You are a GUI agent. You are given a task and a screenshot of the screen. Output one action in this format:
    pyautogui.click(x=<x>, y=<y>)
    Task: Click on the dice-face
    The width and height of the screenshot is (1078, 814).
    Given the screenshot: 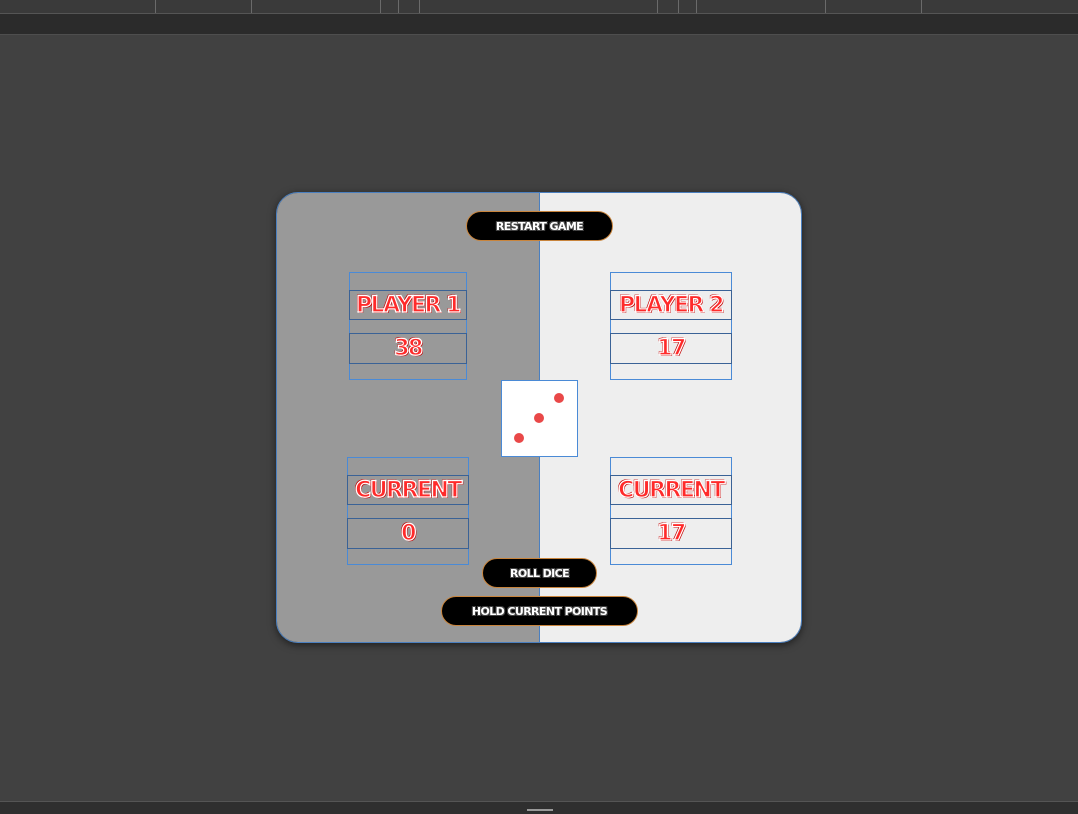 What is the action you would take?
    pyautogui.click(x=539, y=418)
    